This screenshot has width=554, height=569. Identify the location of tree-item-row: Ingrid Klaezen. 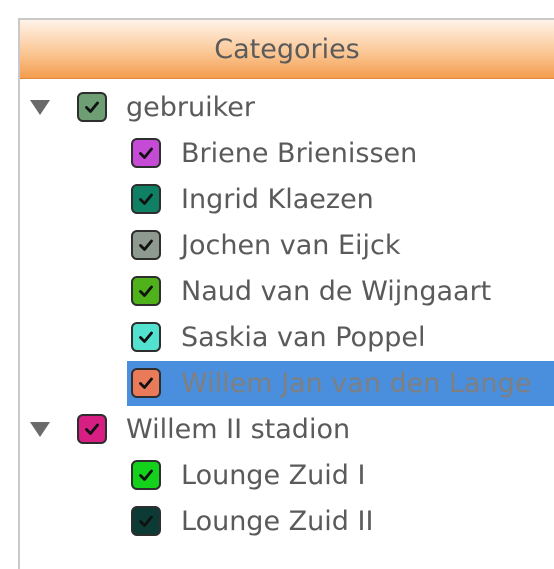
(287, 199).